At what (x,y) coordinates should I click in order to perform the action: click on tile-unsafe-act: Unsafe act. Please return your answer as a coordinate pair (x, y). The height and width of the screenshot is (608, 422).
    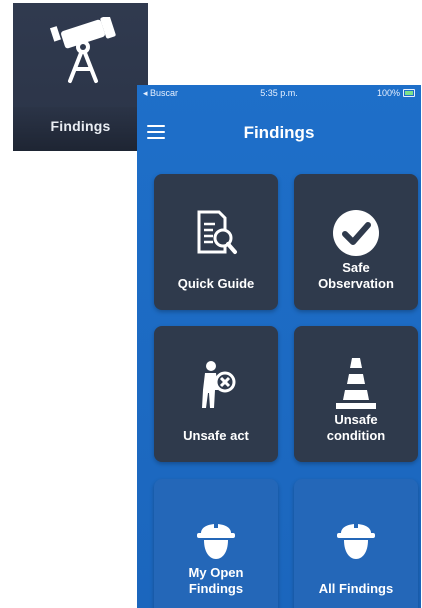
    Looking at the image, I should click on (216, 394).